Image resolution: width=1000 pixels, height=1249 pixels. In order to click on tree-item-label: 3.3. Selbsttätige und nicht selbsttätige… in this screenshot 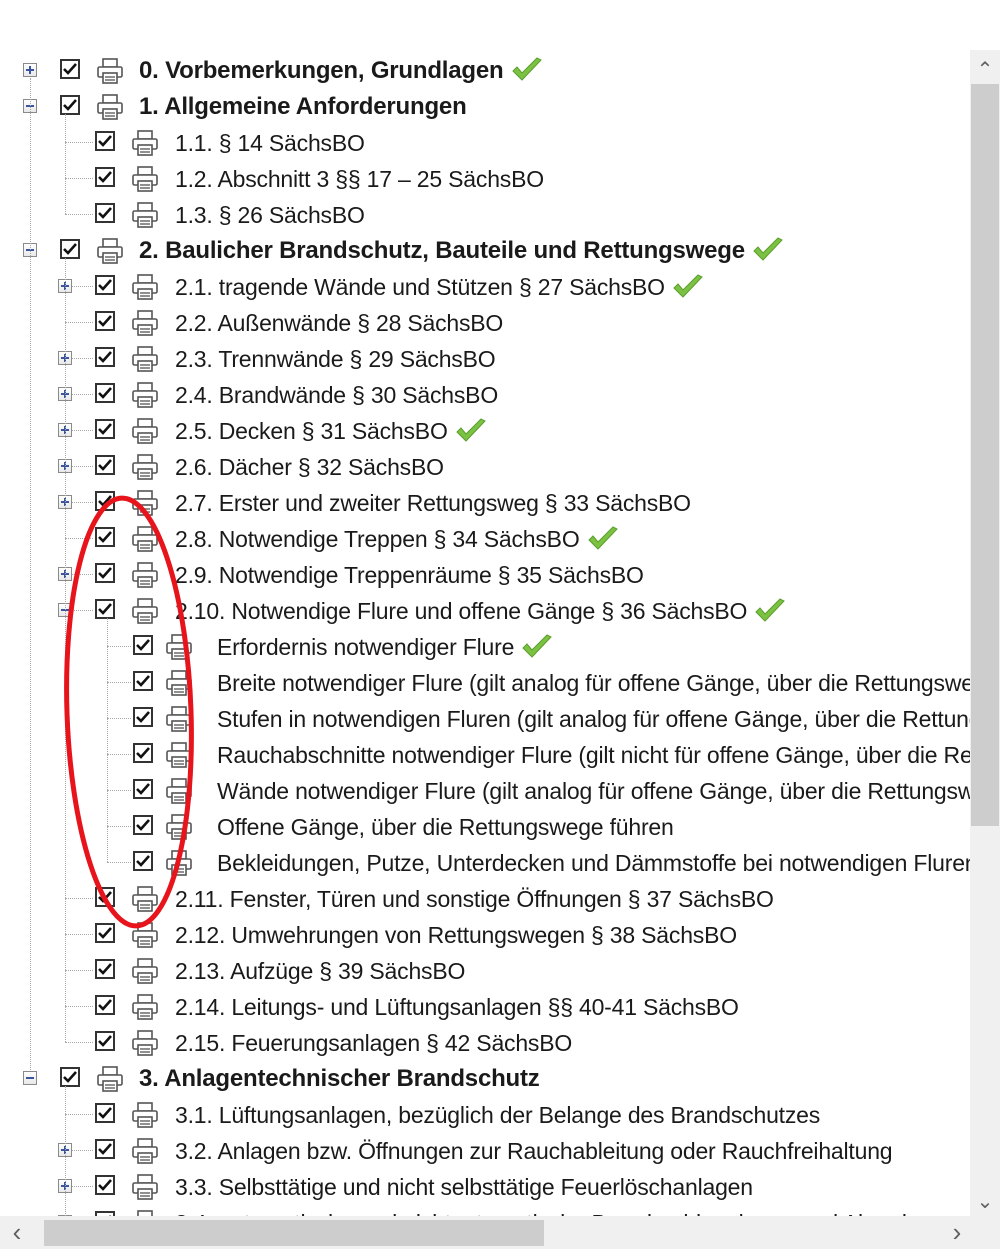, I will do `click(464, 1187)`.